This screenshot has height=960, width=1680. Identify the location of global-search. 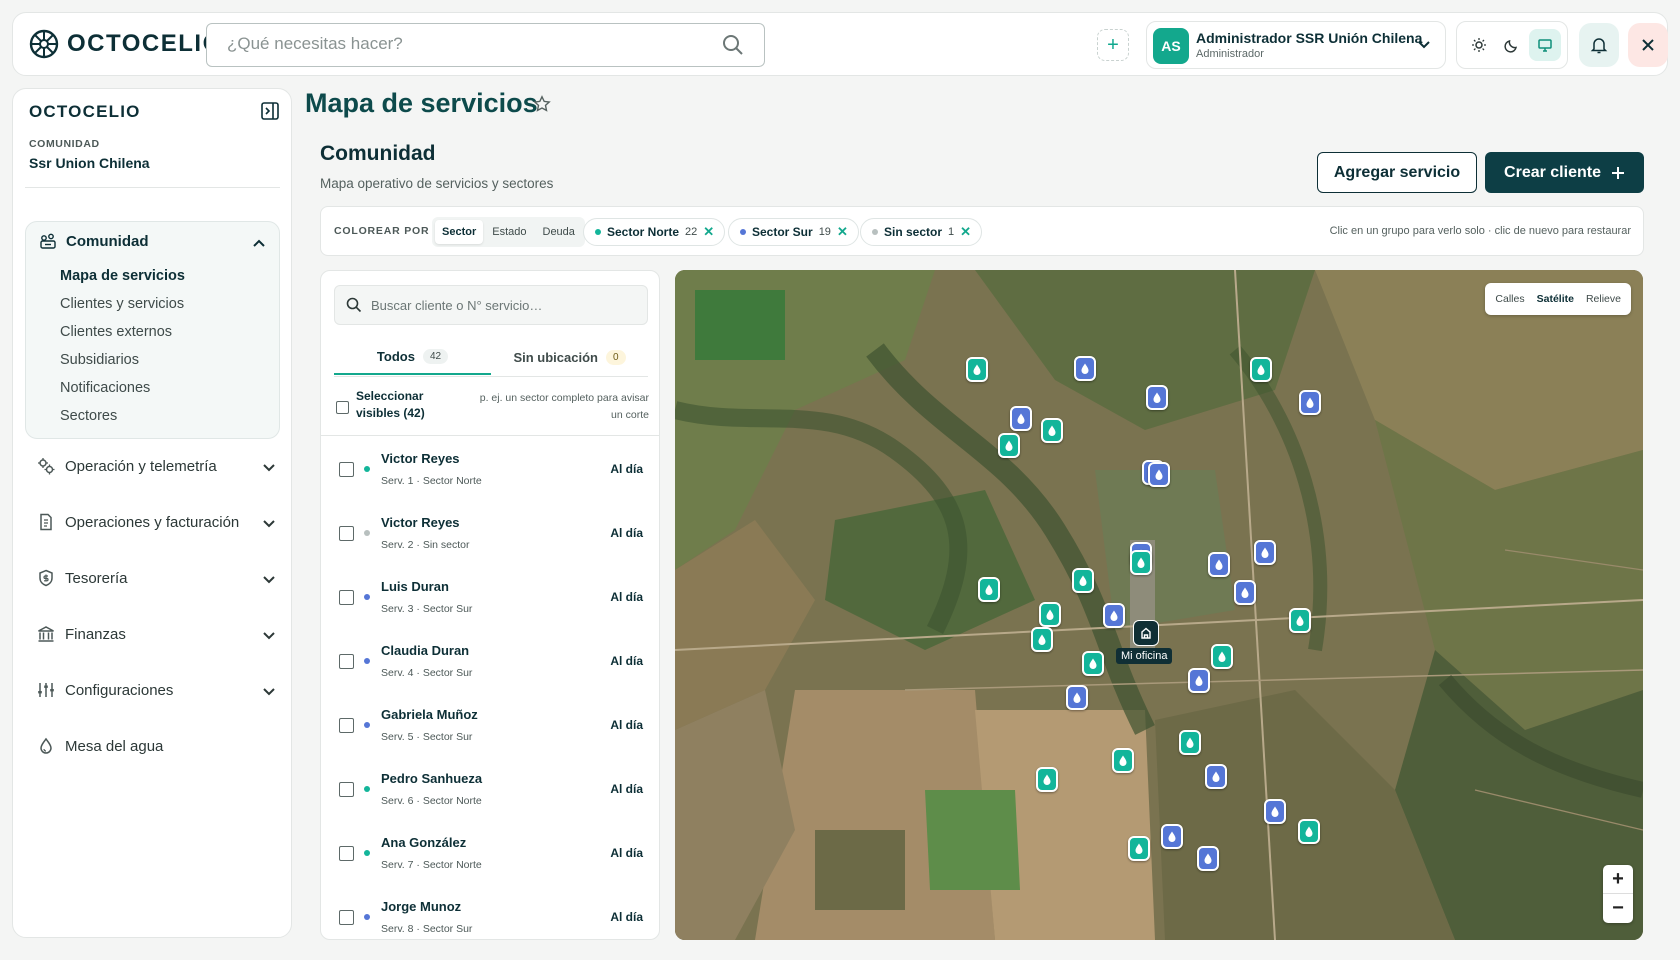
(485, 45).